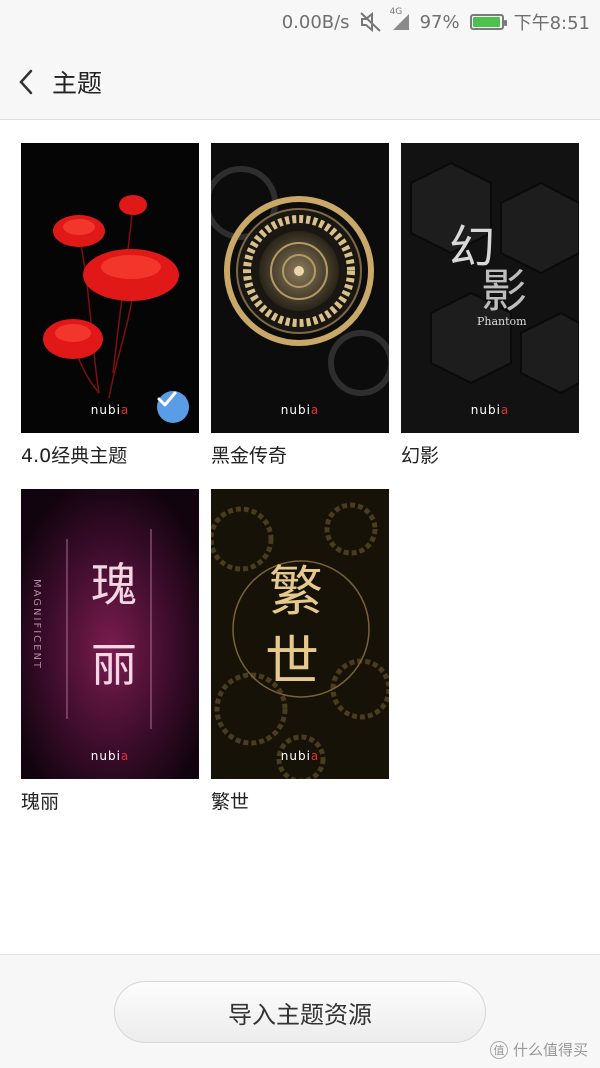  I want to click on theme-thumbnail: 繁 世 nubia, so click(300, 634).